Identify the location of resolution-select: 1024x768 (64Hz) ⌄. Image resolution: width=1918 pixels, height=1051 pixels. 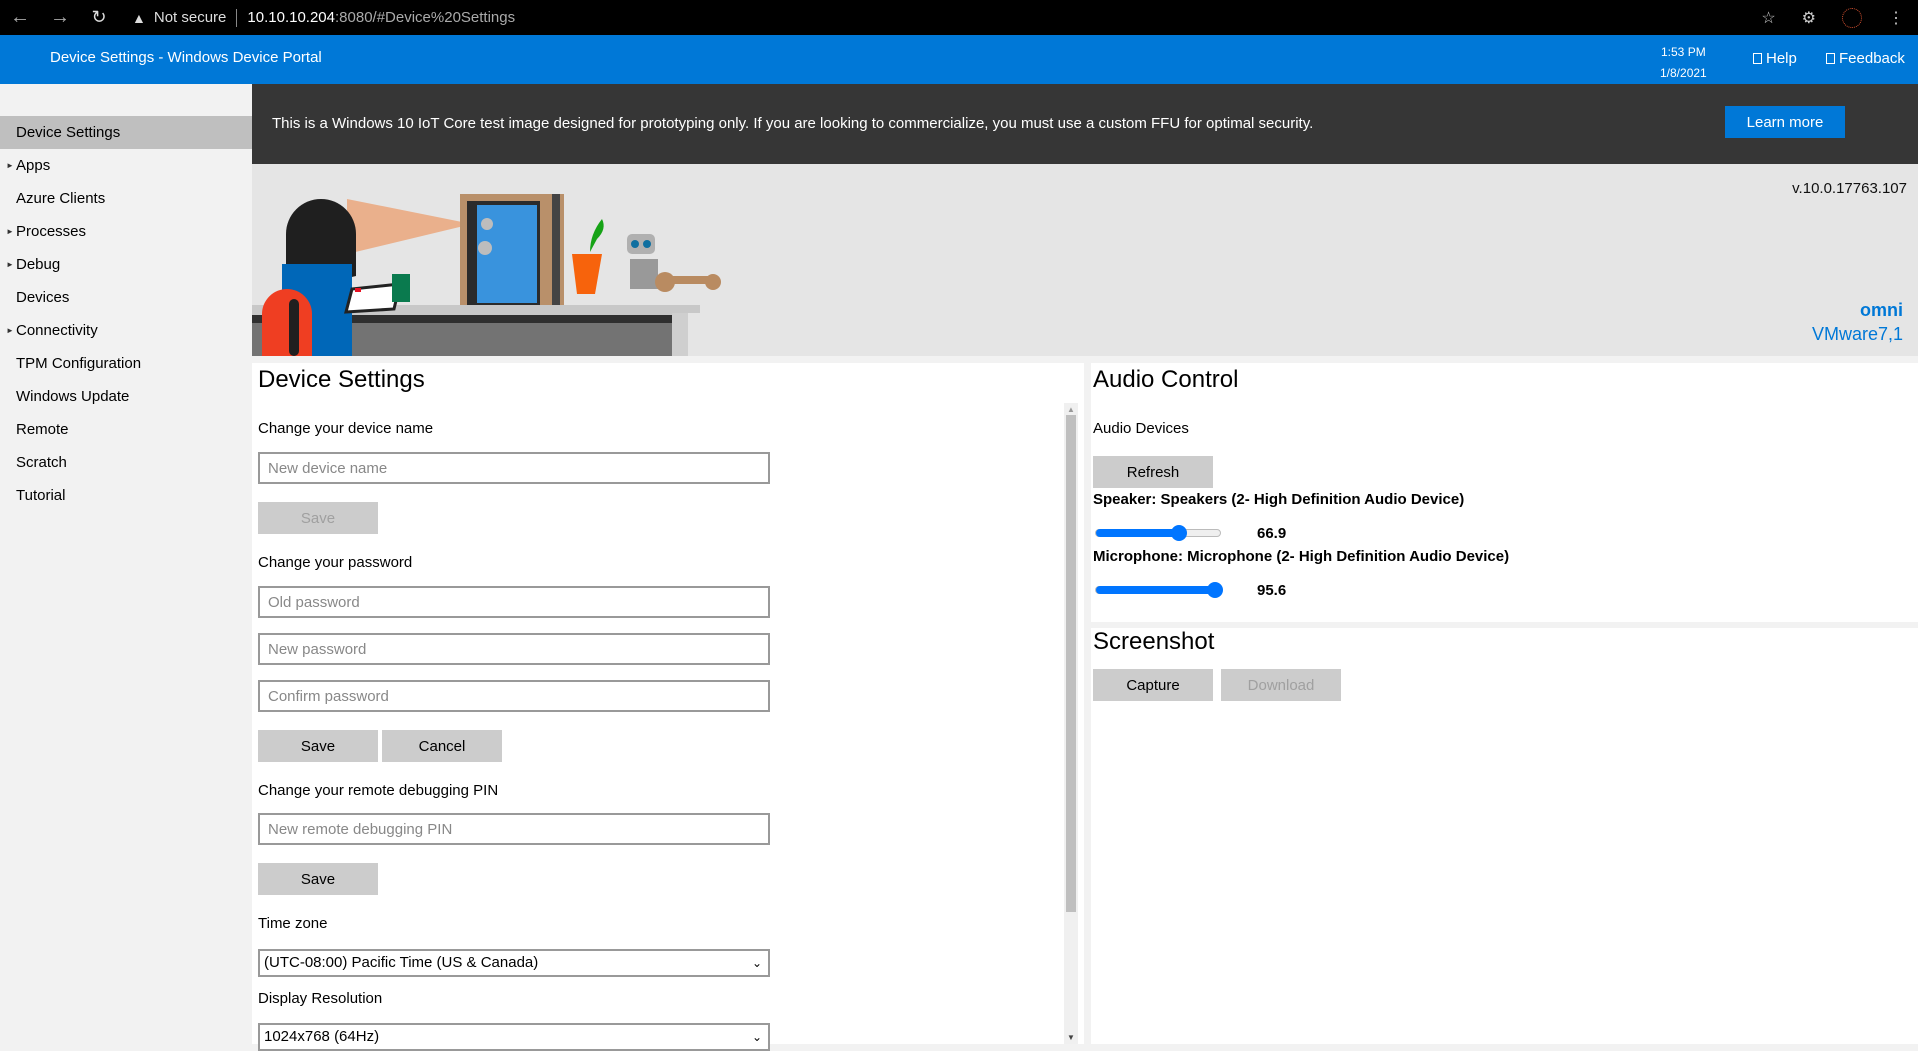
(514, 1037).